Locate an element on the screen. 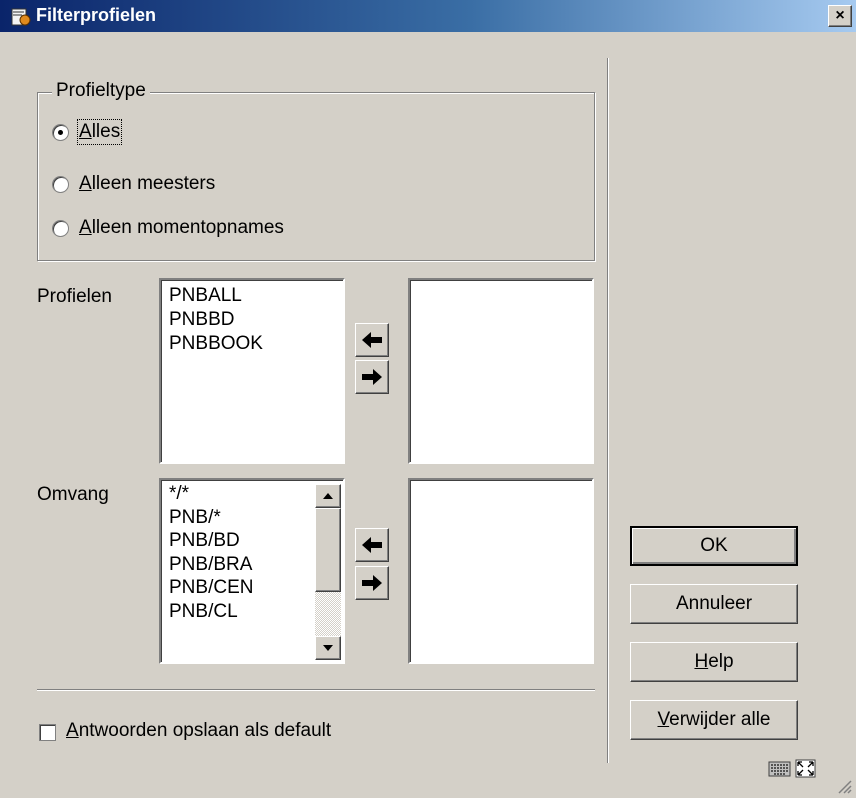 The image size is (856, 798). scroll-down-button is located at coordinates (328, 648).